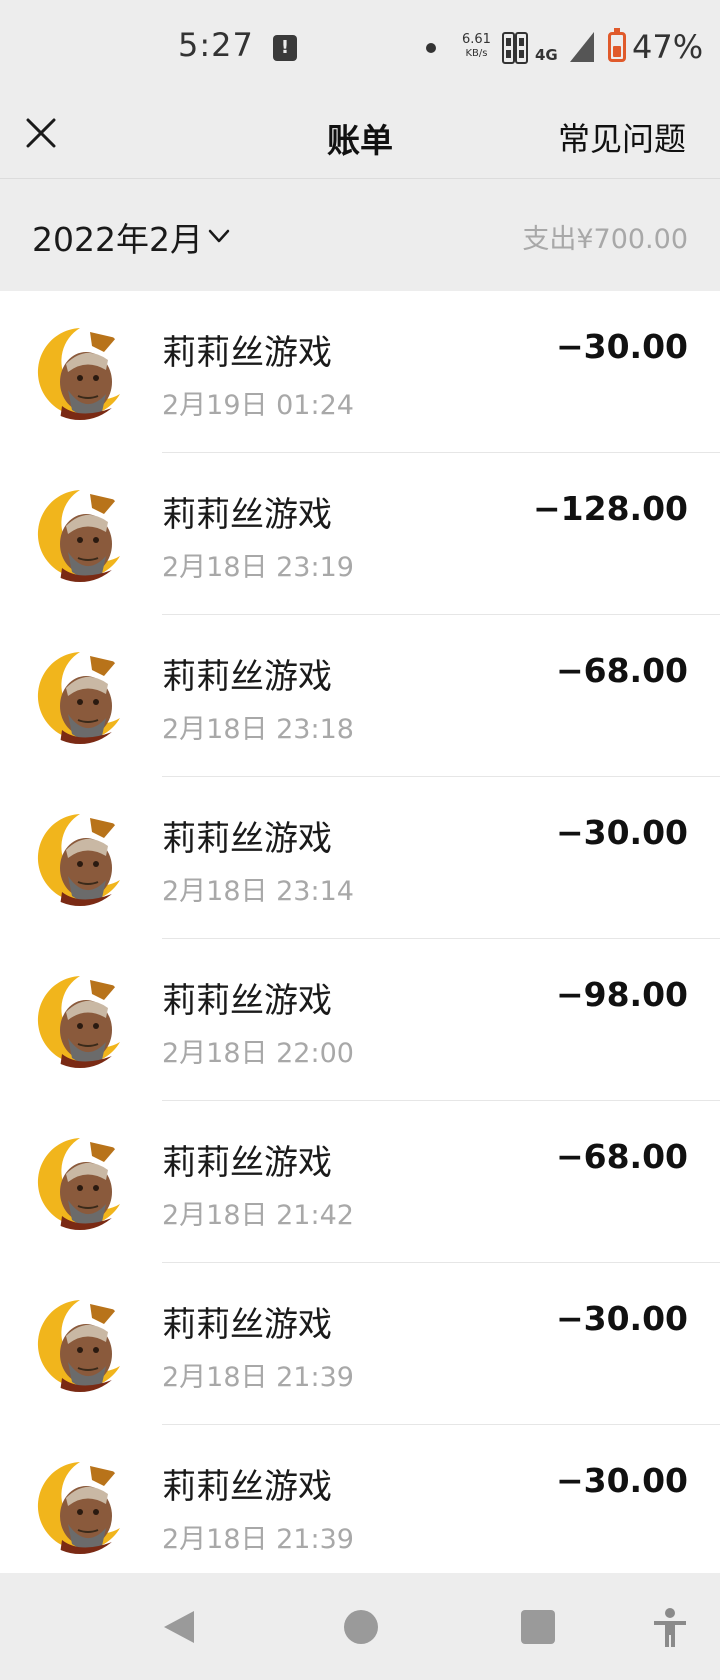 Image resolution: width=720 pixels, height=1680 pixels. I want to click on signal-icon, so click(582, 47).